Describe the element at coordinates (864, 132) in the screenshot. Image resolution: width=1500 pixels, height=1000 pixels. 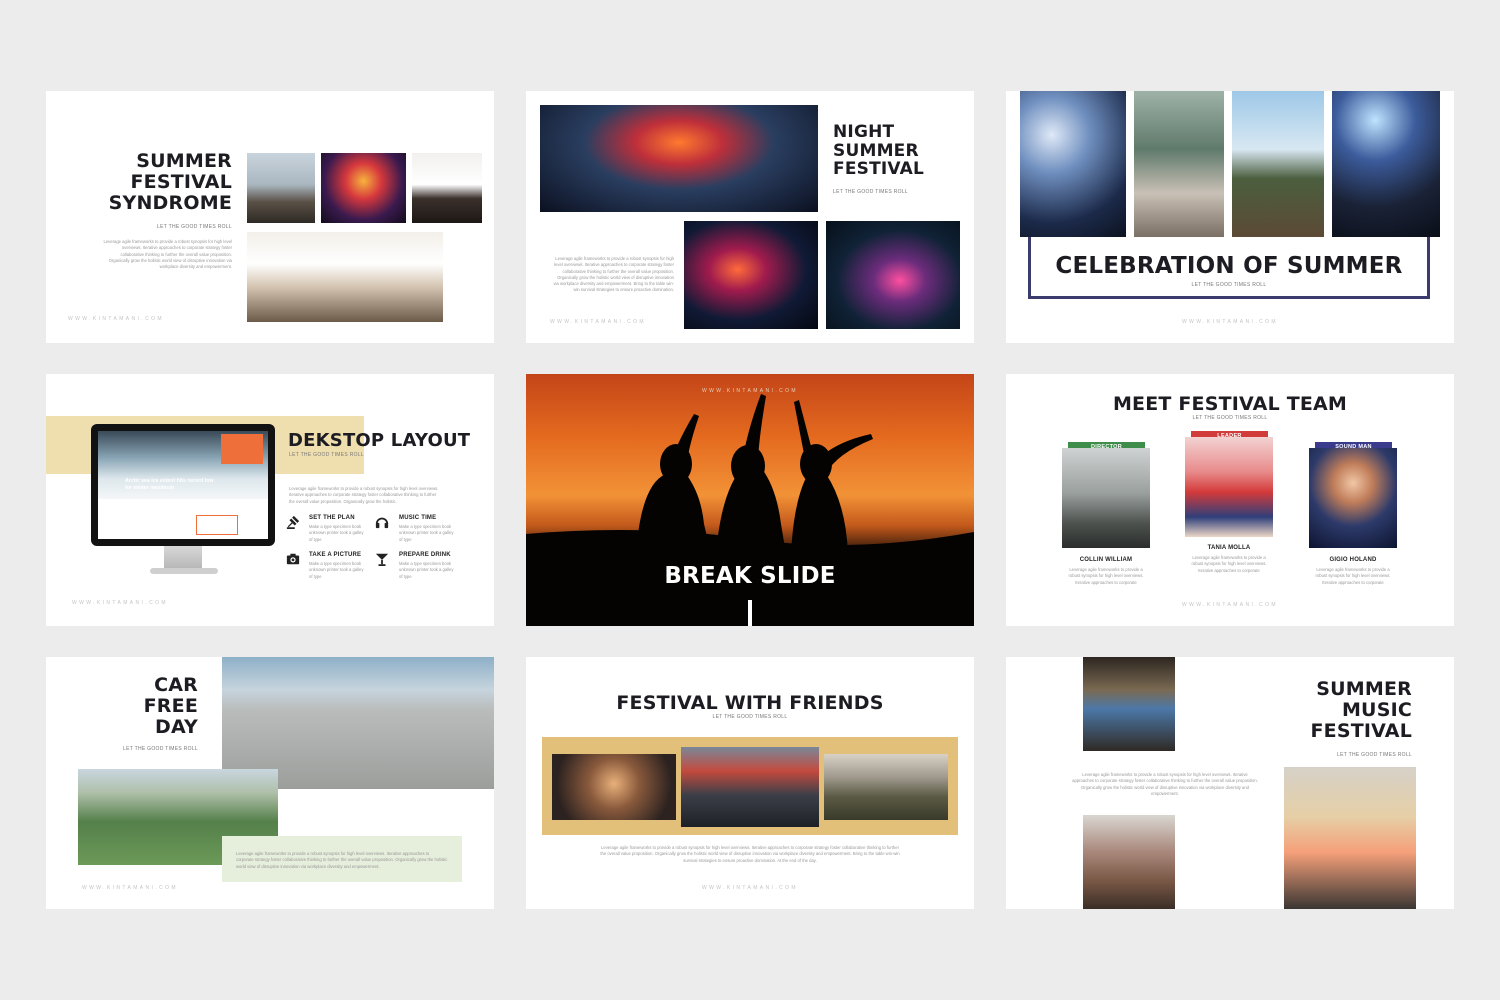
I see `title-line-1: NIGHT` at that location.